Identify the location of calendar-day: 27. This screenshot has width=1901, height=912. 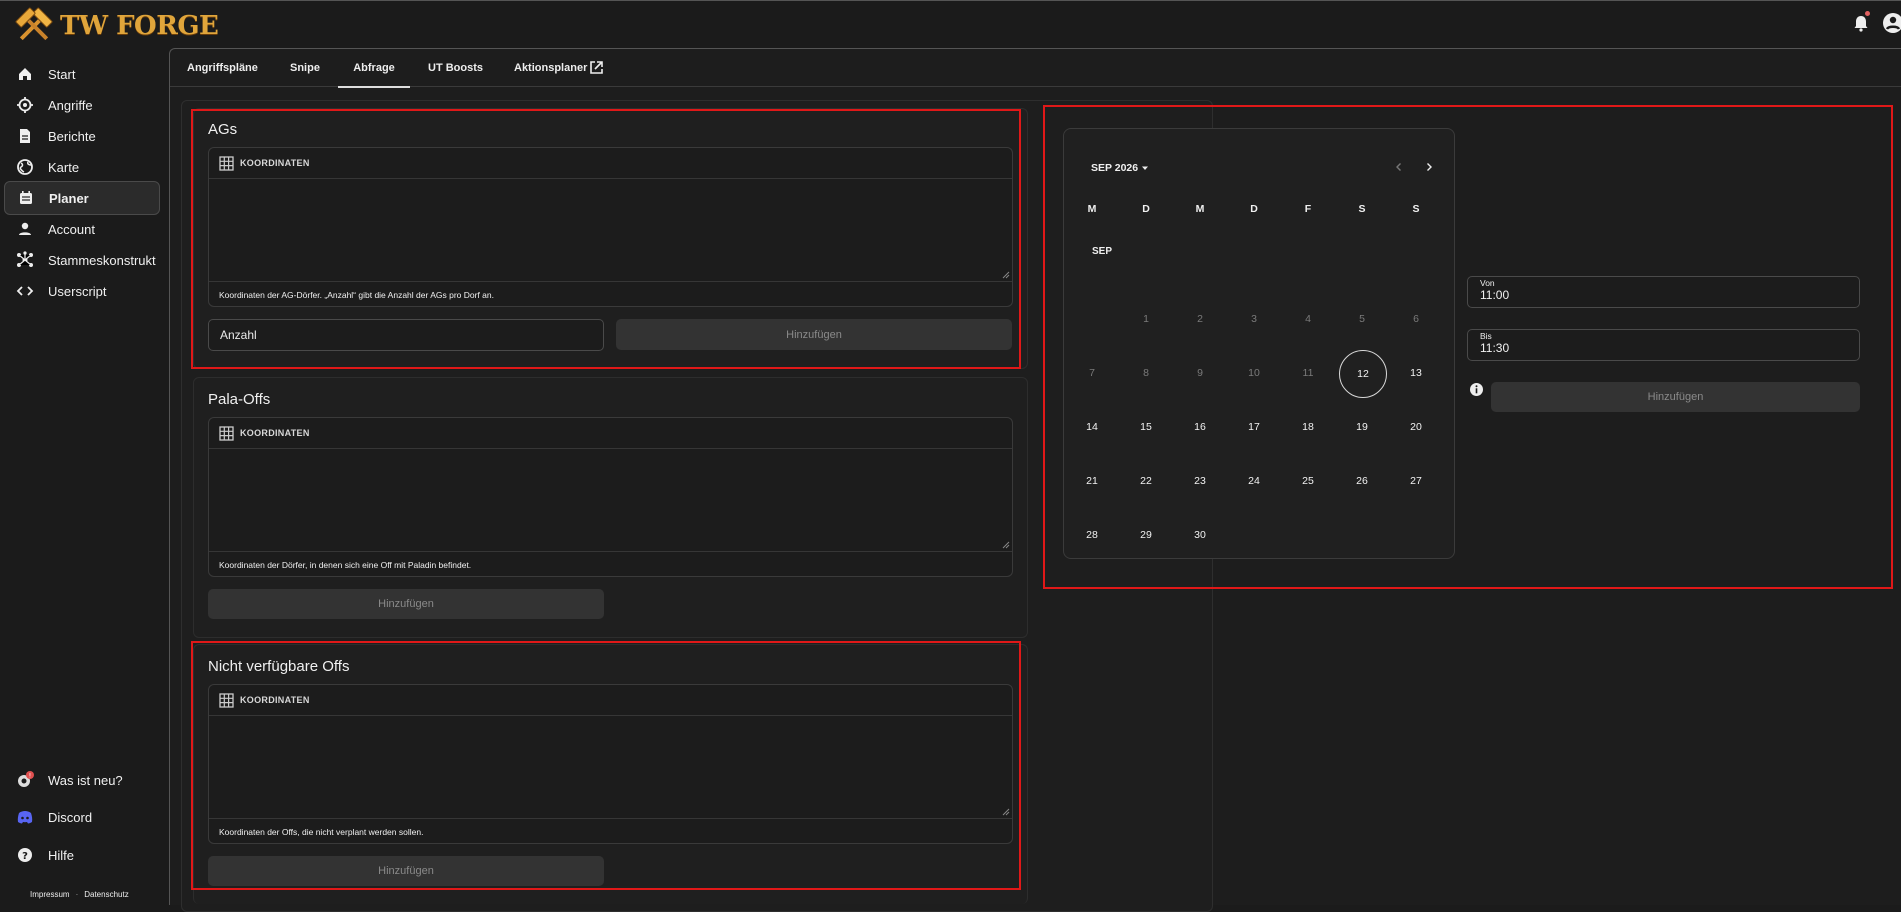
(1416, 481).